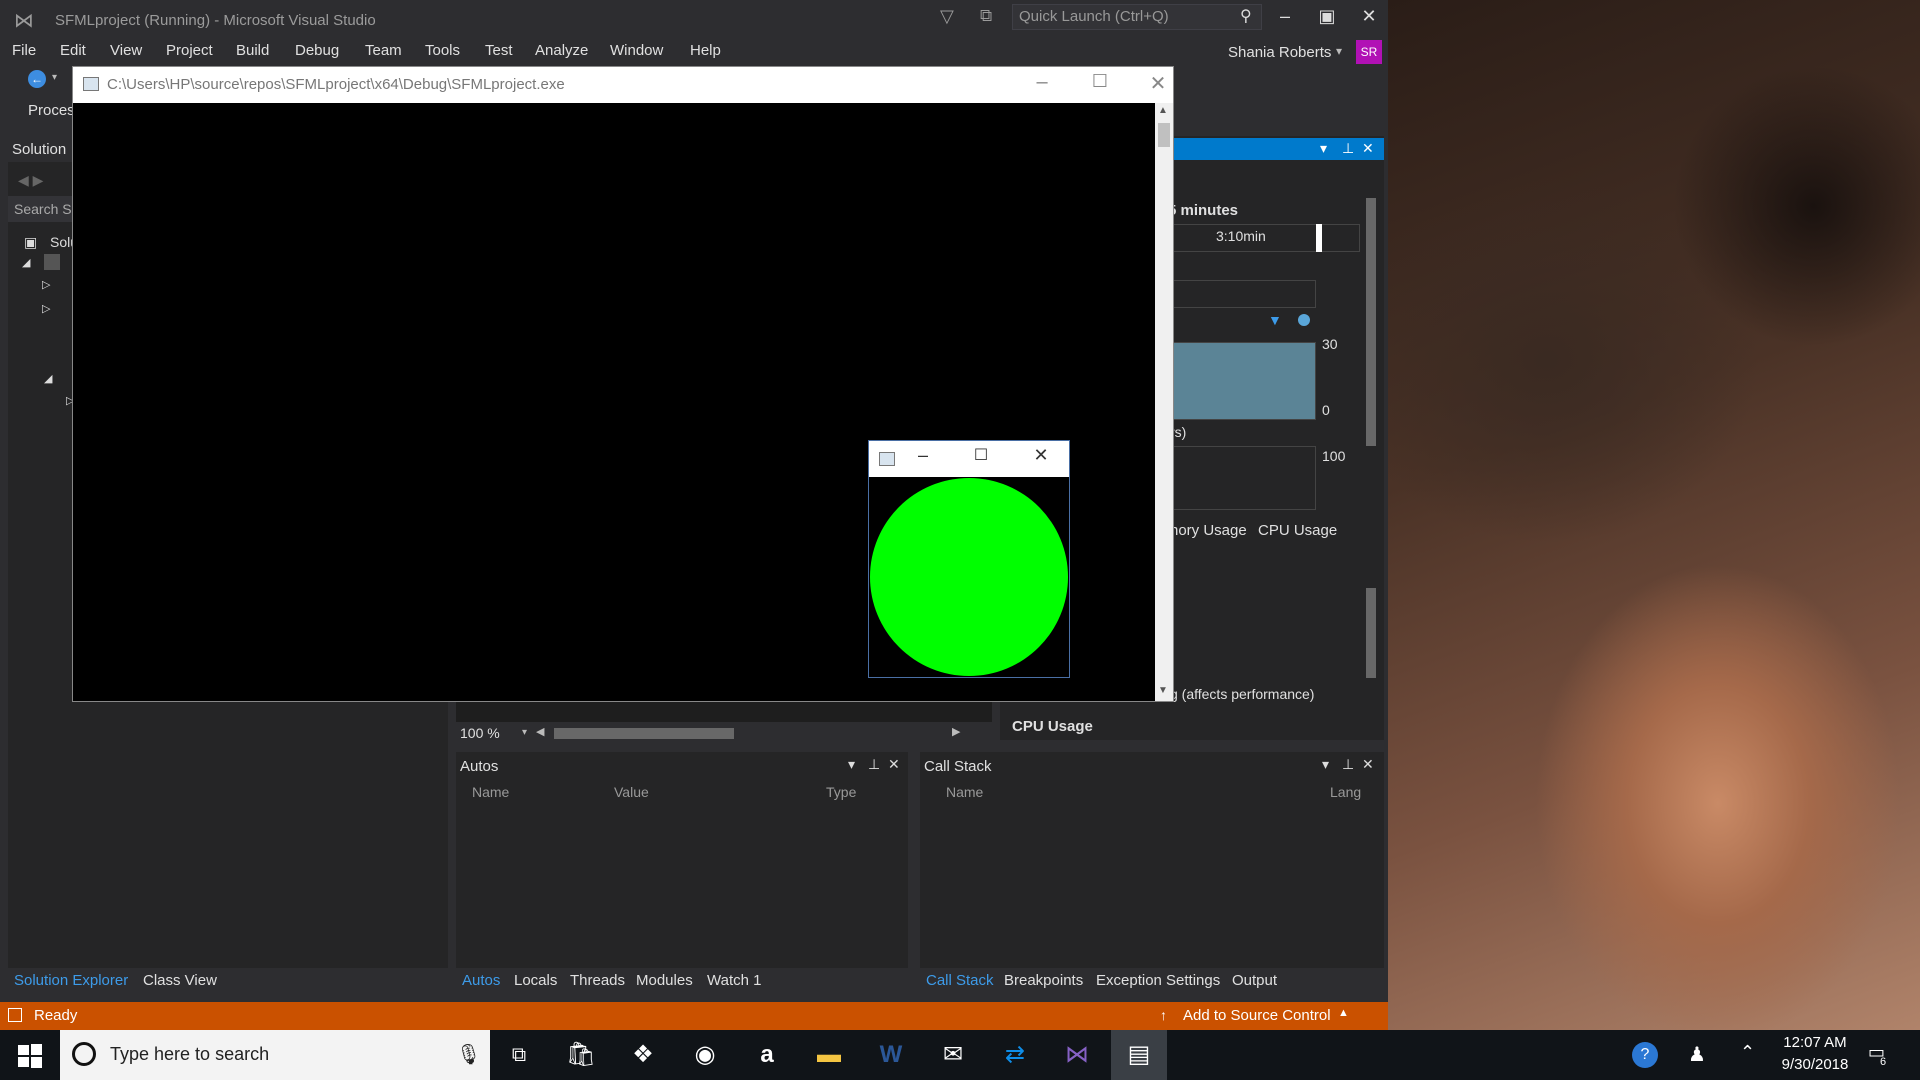  Describe the element at coordinates (767, 1055) in the screenshot. I see `amazon-icon: a` at that location.